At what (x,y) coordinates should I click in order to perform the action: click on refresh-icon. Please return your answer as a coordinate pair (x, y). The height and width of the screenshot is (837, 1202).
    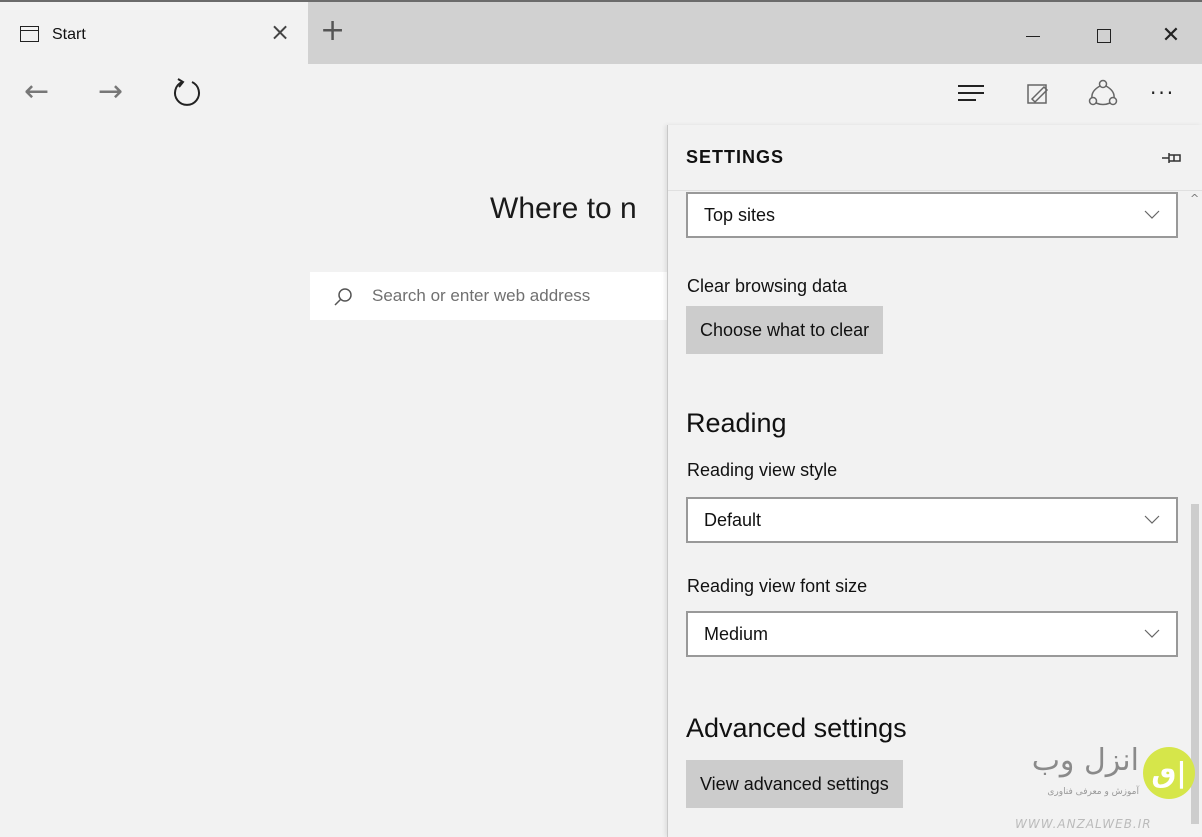
    Looking at the image, I should click on (187, 92).